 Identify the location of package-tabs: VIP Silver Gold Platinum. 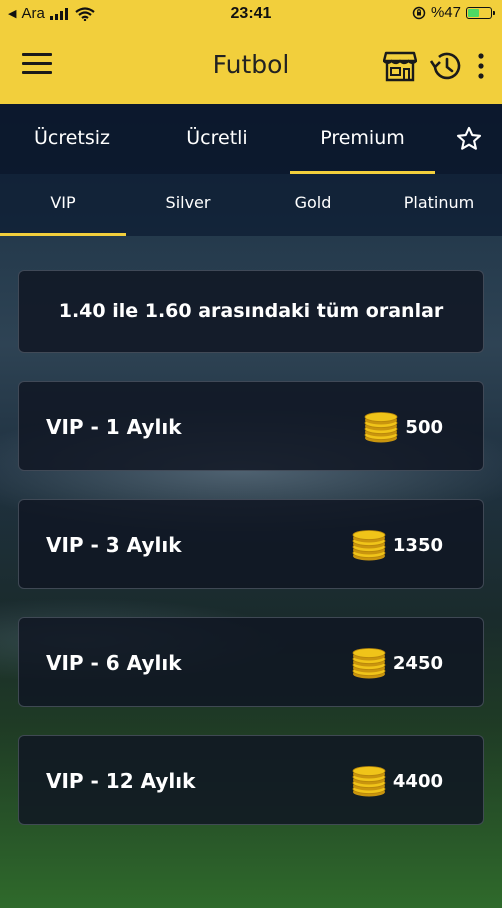
(251, 205).